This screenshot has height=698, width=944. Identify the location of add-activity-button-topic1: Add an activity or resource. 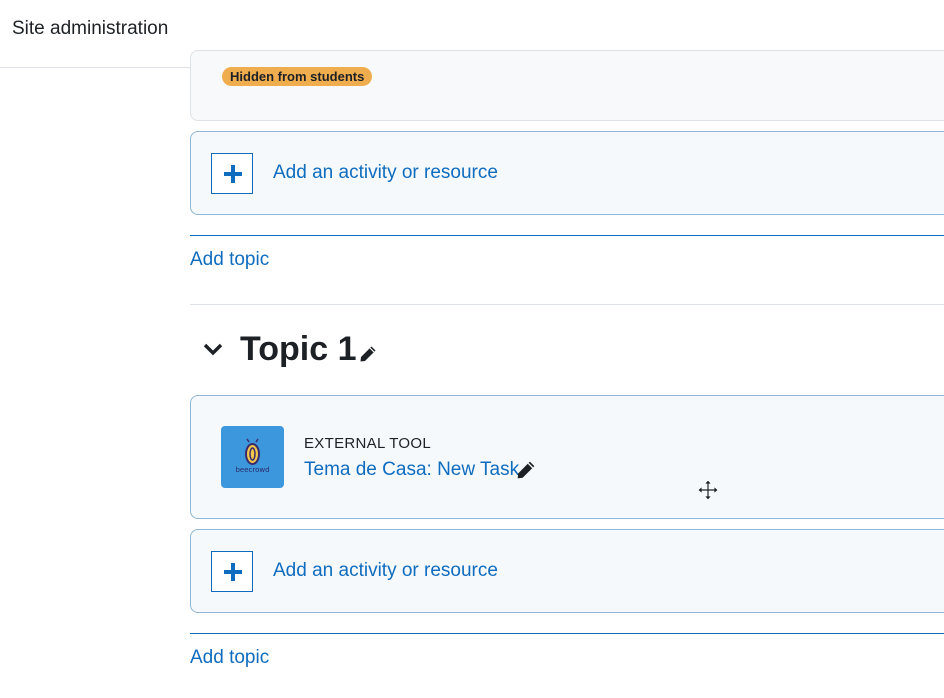
(567, 571).